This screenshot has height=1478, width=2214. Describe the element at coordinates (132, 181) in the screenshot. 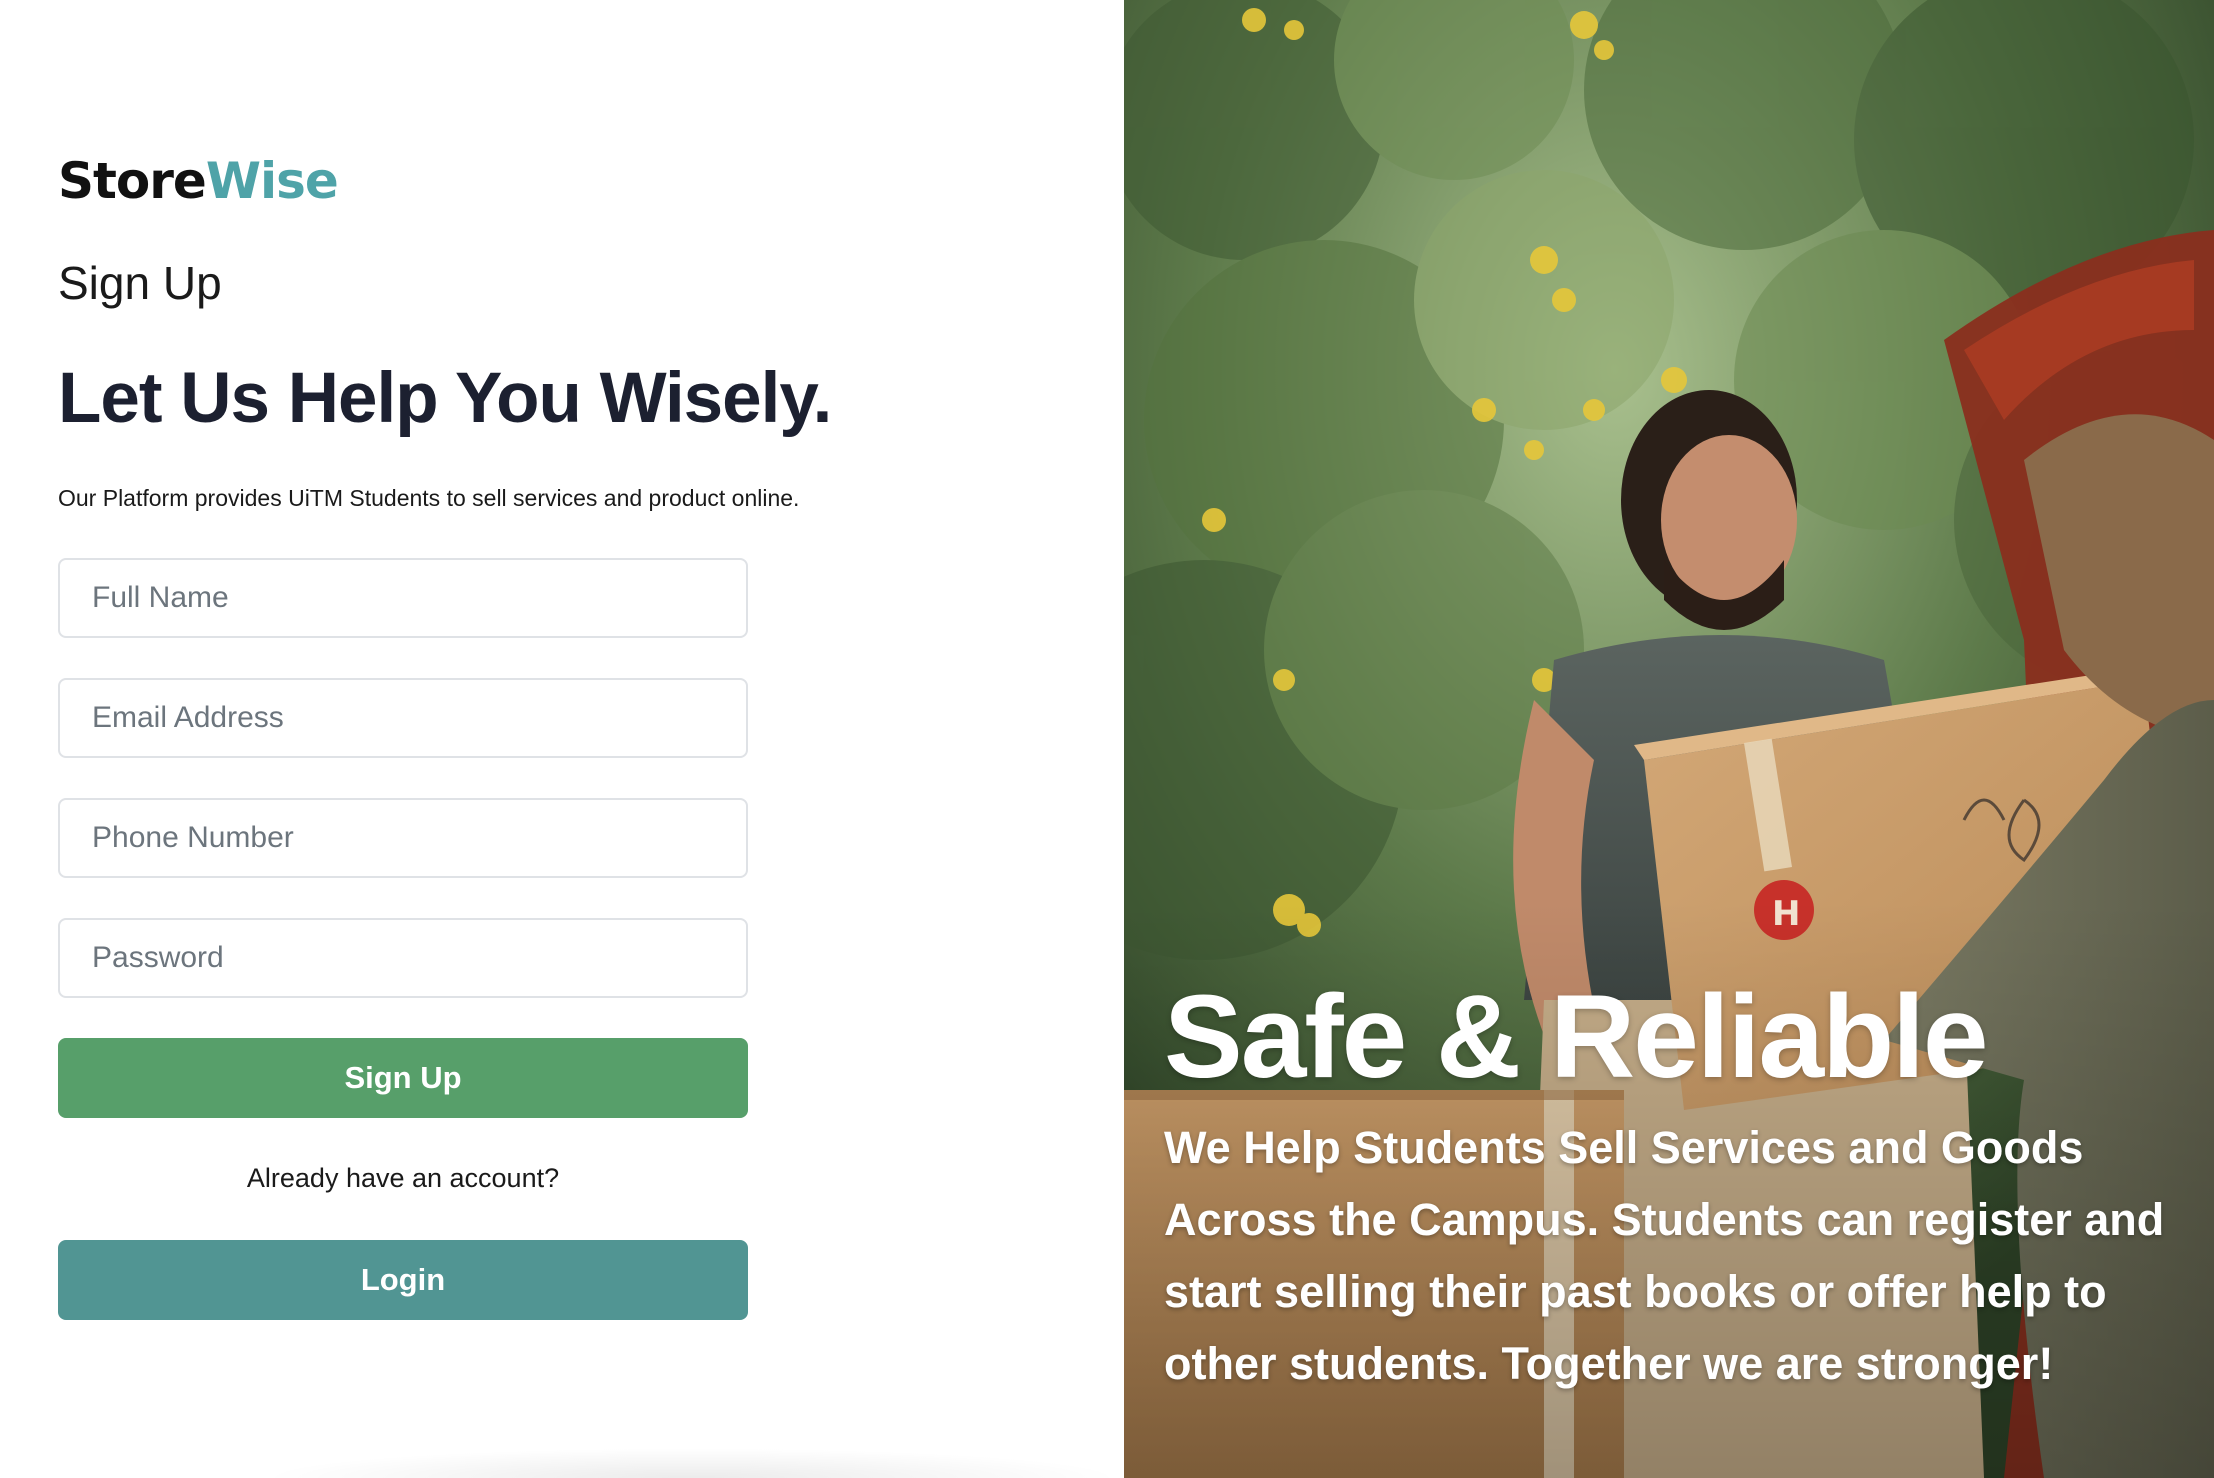

I see `logo-text-store: Store` at that location.